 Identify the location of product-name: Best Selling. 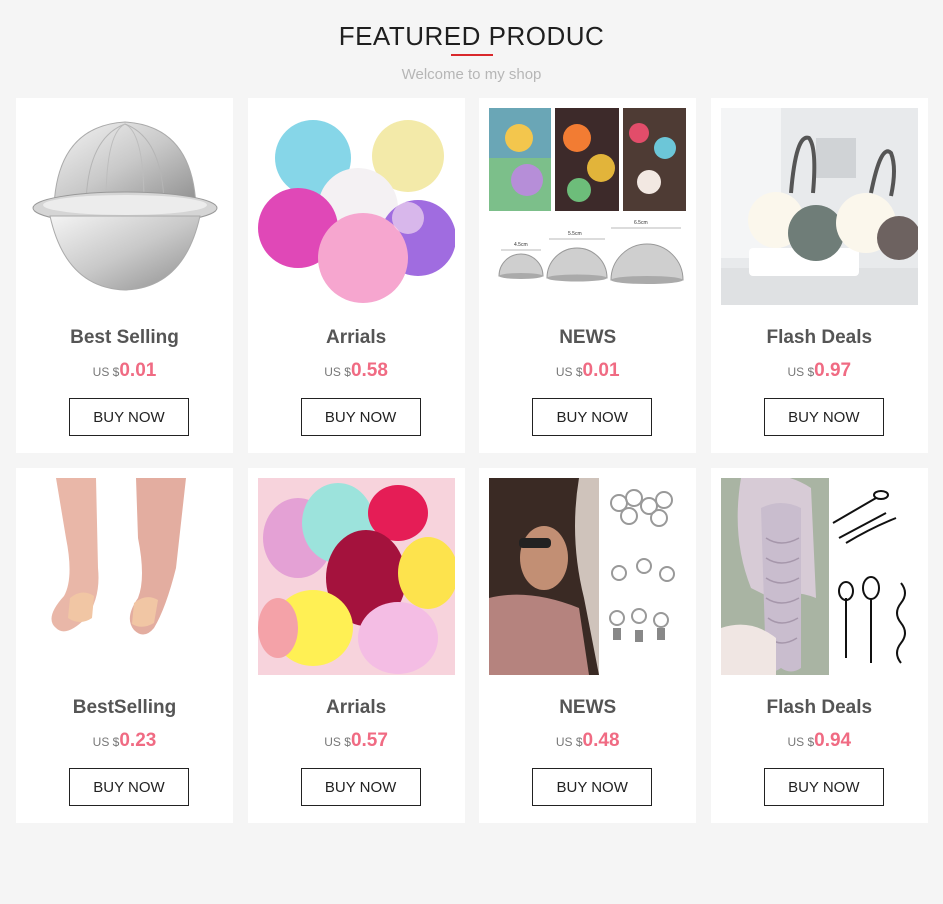
(124, 337).